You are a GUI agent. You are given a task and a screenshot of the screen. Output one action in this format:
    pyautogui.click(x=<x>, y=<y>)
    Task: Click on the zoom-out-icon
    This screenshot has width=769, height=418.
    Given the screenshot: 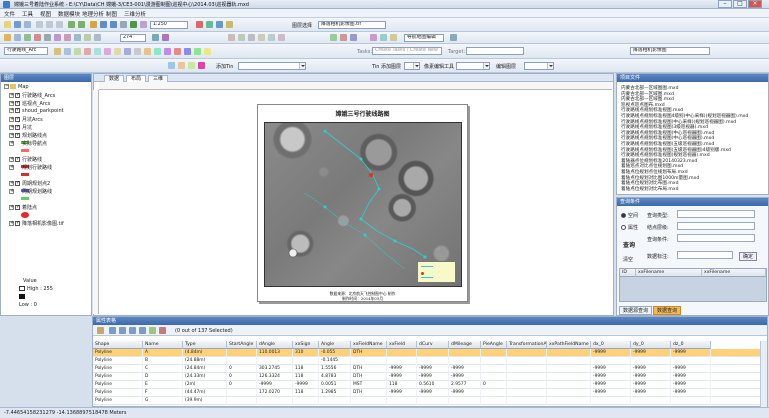 What is the action you would take?
    pyautogui.click(x=113, y=24)
    